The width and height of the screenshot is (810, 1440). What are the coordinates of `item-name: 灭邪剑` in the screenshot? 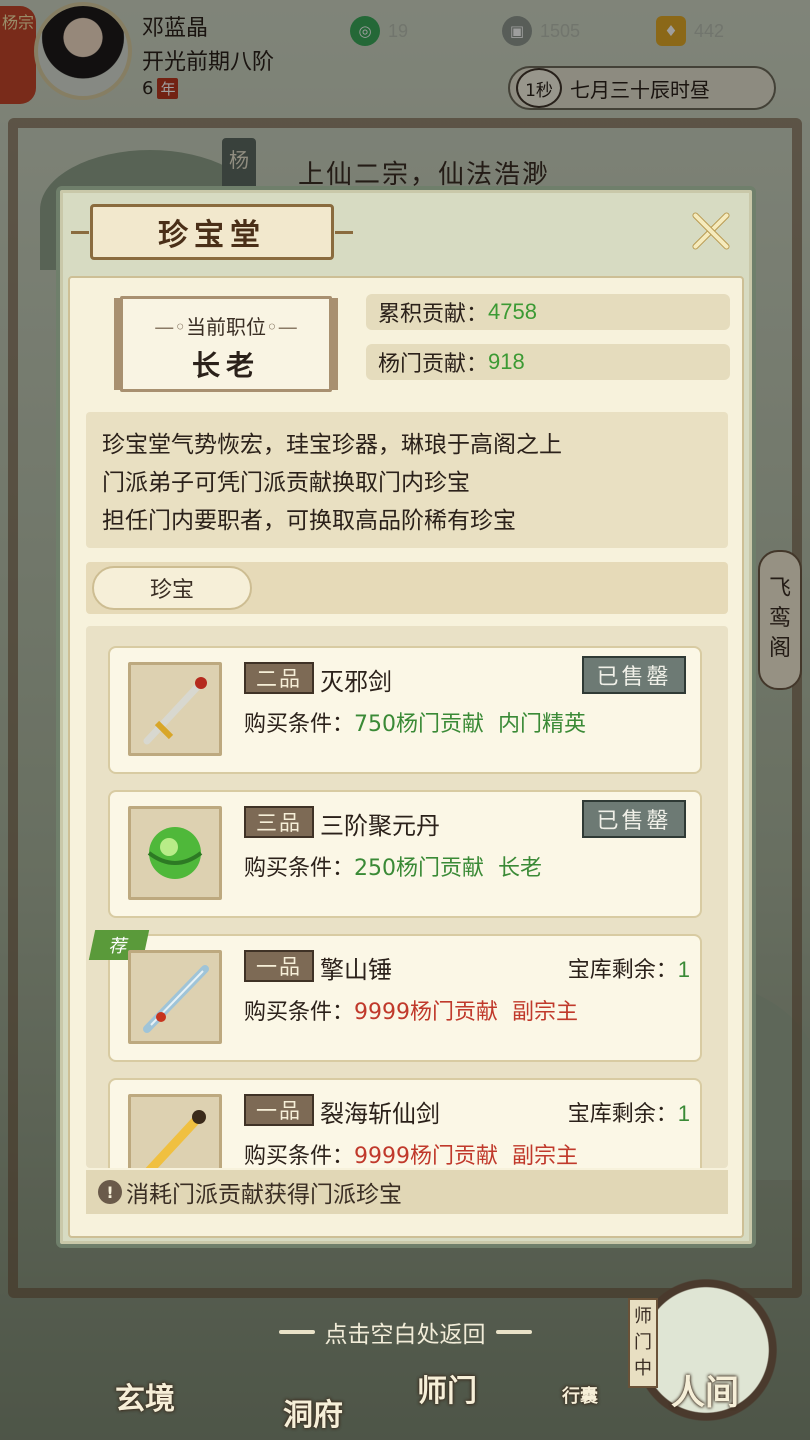 It's located at (356, 682).